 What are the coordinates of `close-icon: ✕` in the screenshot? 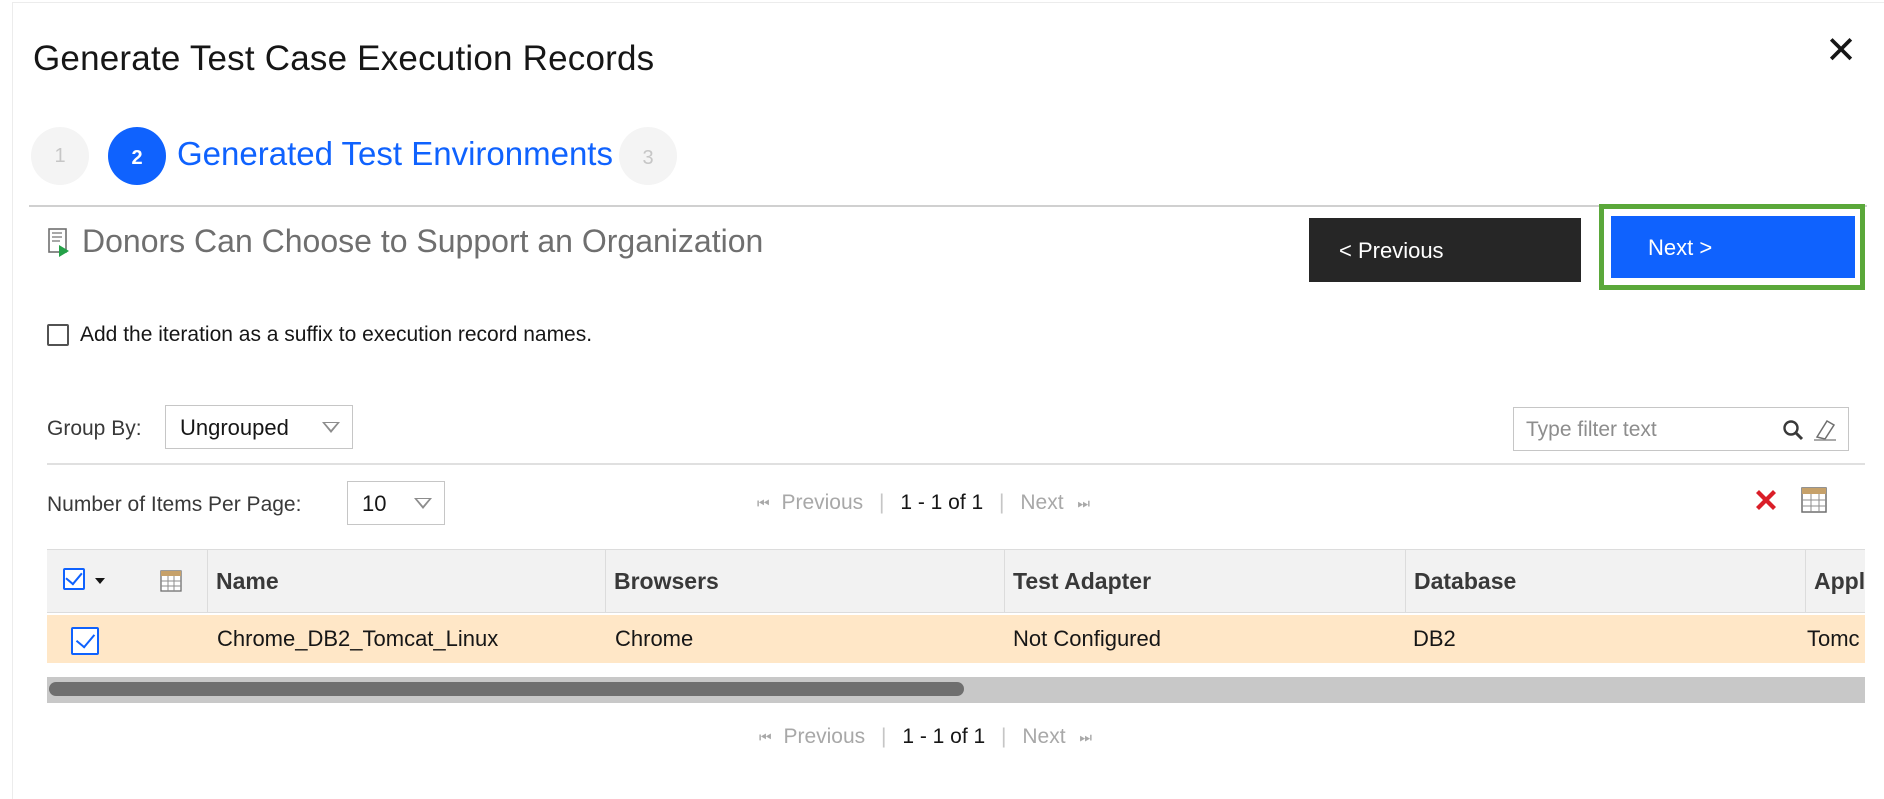 It's located at (1841, 51).